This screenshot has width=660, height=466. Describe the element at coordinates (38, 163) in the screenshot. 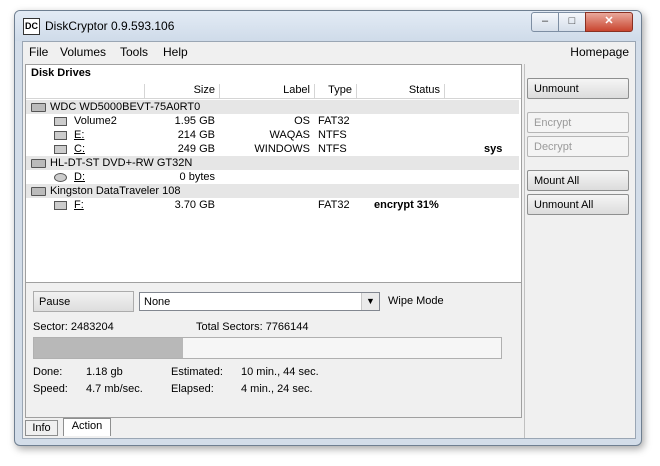

I see `optical-drive-icon` at that location.